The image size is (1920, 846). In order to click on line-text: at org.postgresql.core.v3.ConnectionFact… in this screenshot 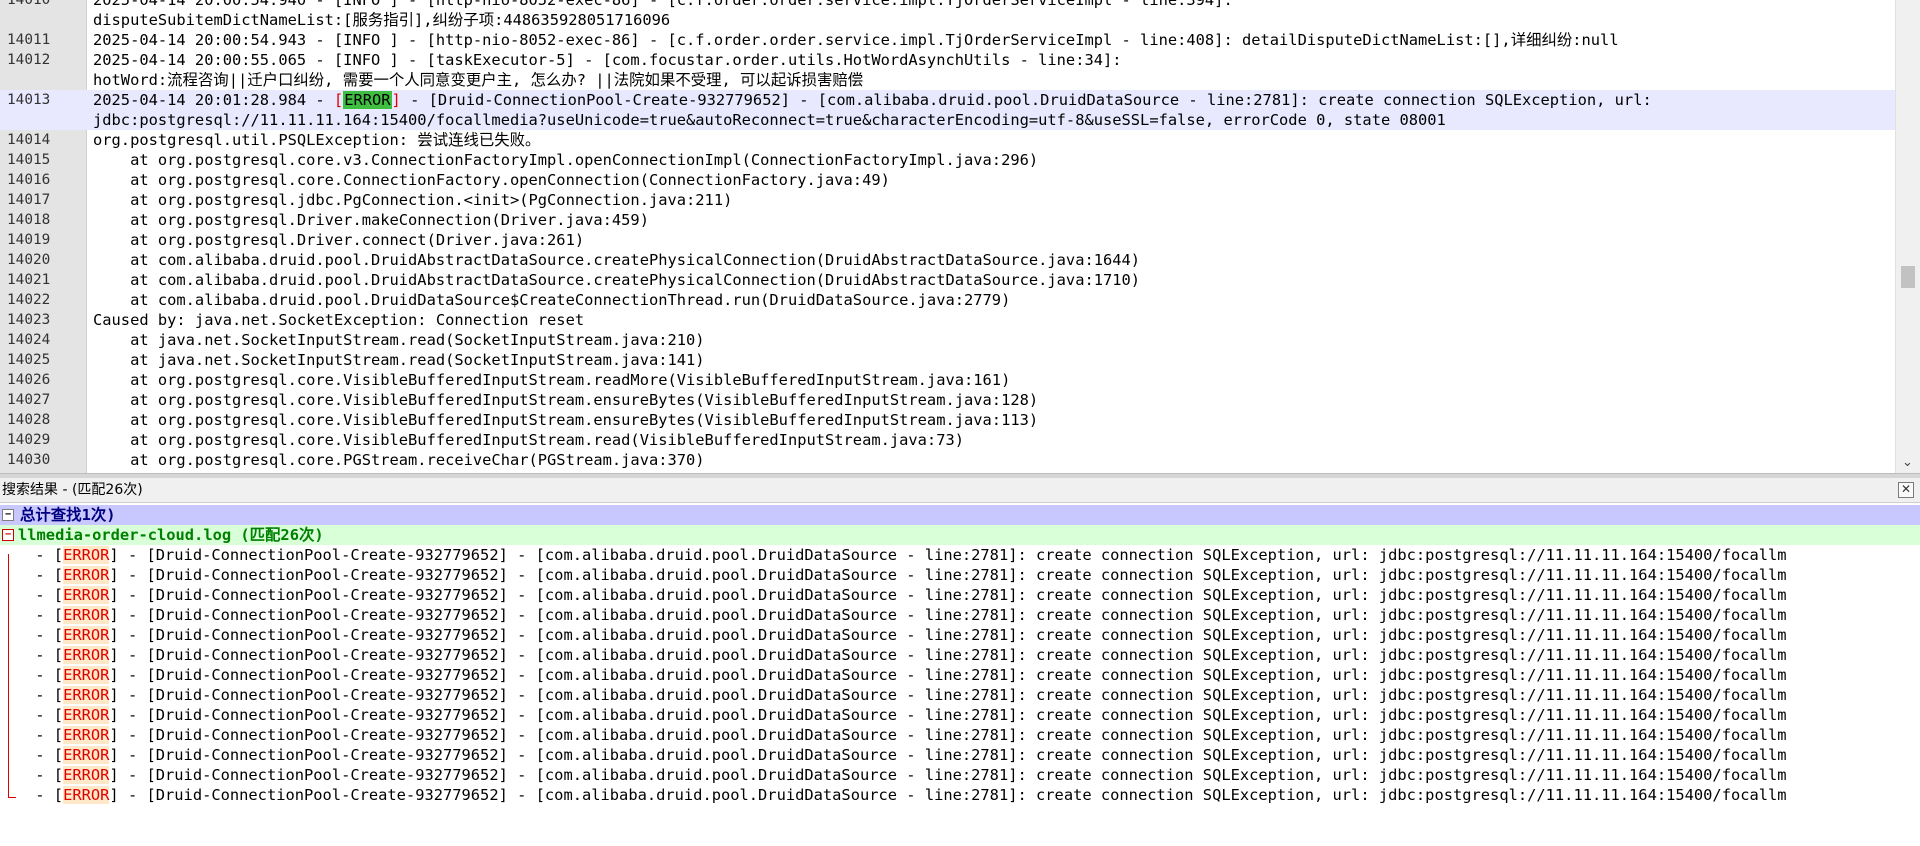, I will do `click(566, 160)`.